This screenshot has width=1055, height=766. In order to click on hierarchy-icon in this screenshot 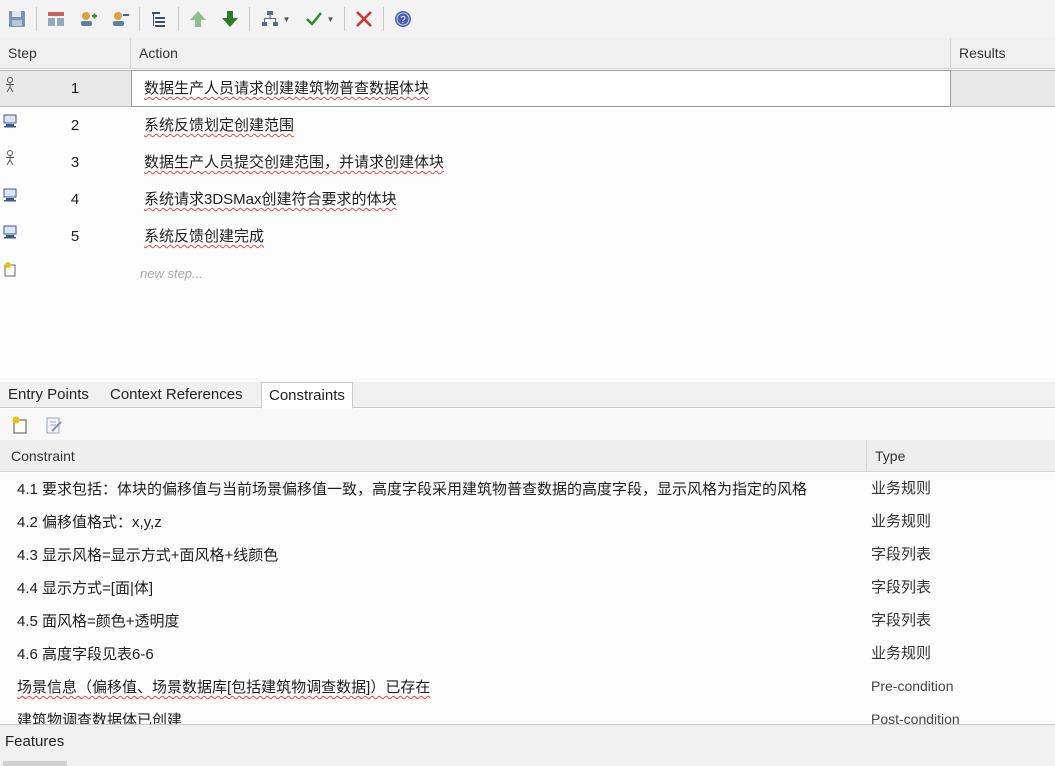, I will do `click(159, 19)`.